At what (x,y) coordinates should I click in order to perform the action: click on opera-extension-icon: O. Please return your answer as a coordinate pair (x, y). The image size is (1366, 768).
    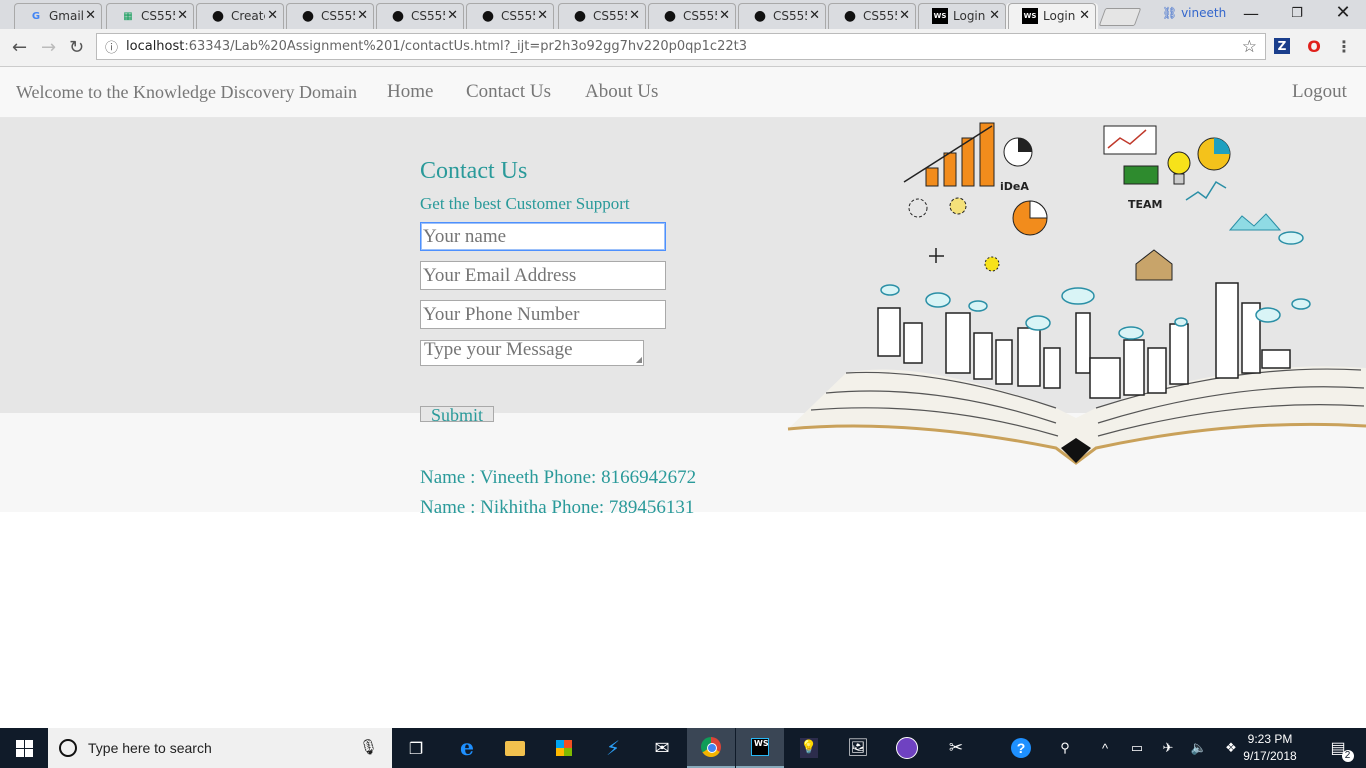
    Looking at the image, I should click on (1314, 46).